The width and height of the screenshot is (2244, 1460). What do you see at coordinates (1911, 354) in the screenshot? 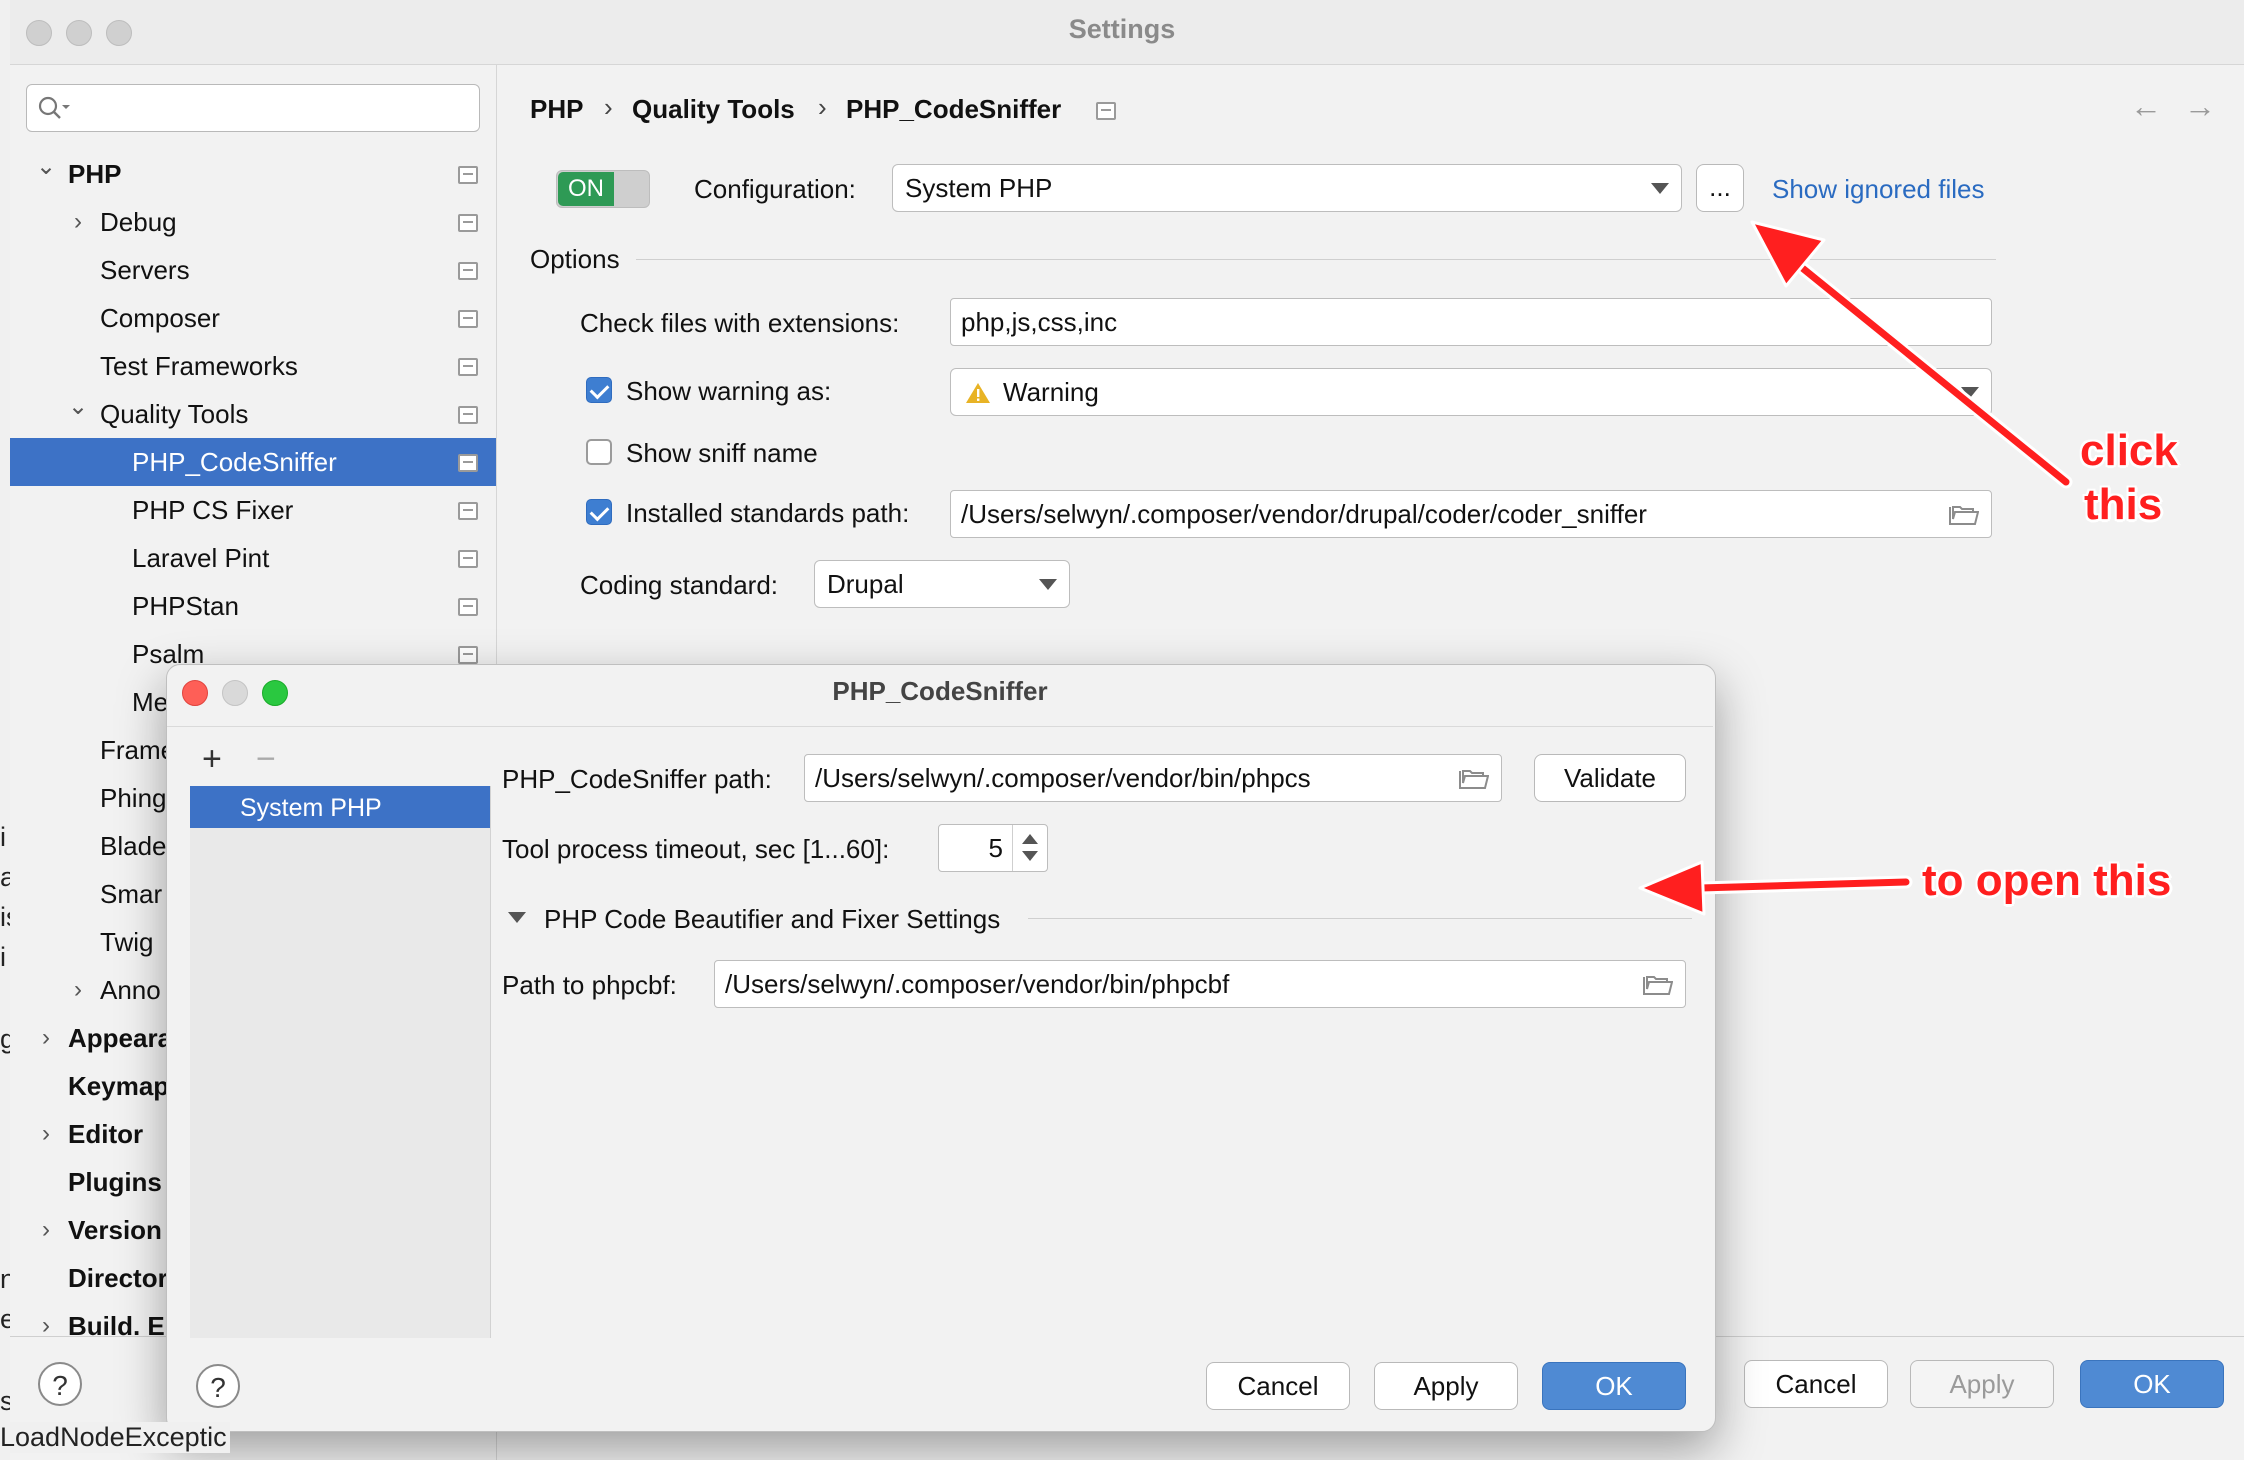
I see `click-arrow` at bounding box center [1911, 354].